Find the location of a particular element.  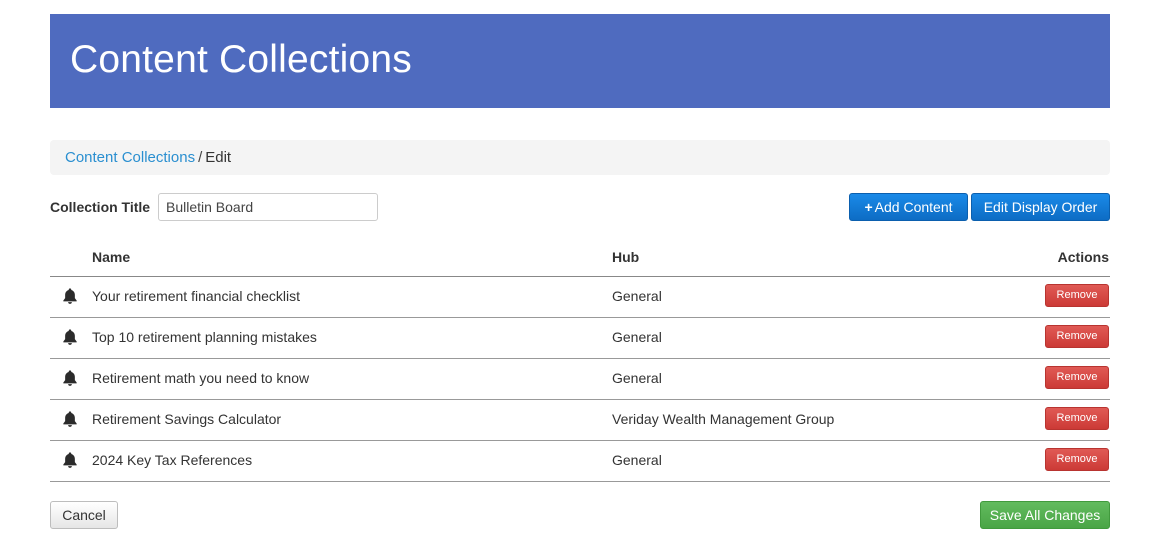

row-name: Retirement math you need to know is located at coordinates (201, 378).